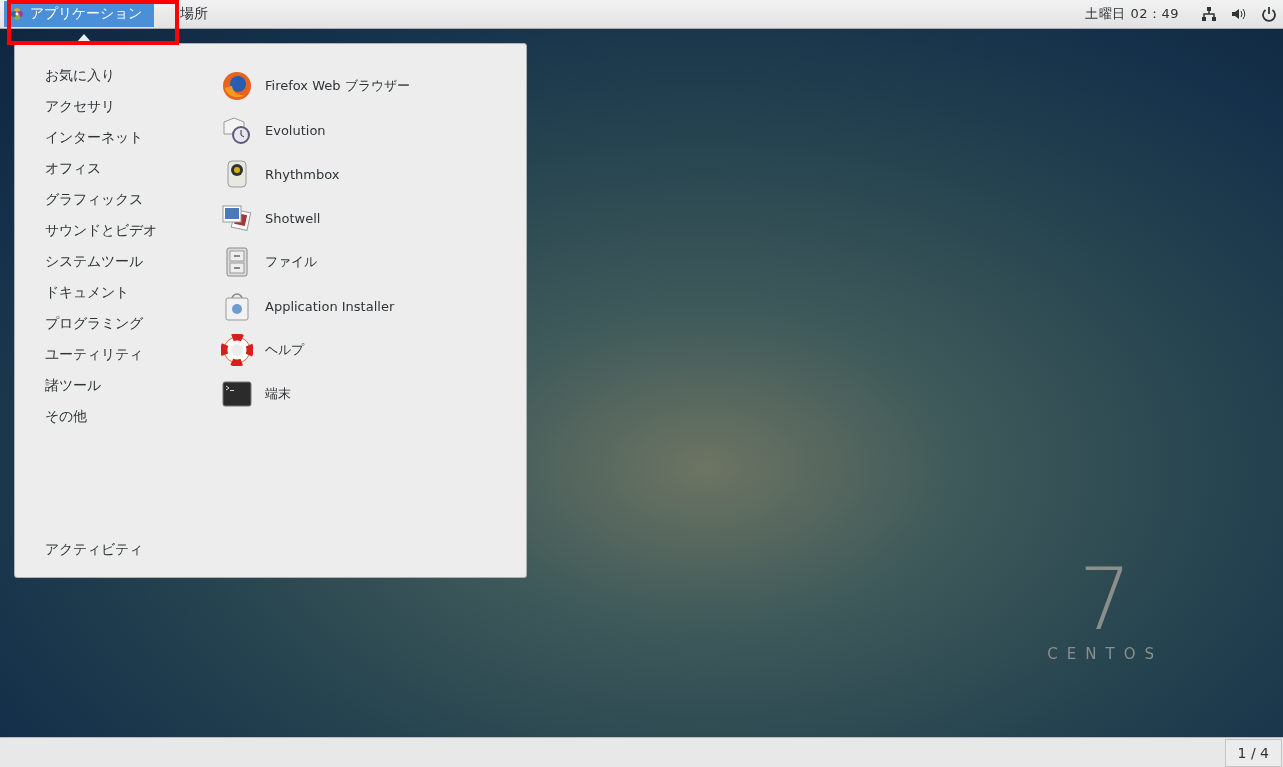 This screenshot has height=767, width=1283. What do you see at coordinates (133, 110) in the screenshot?
I see `category-item: アクセサリ` at bounding box center [133, 110].